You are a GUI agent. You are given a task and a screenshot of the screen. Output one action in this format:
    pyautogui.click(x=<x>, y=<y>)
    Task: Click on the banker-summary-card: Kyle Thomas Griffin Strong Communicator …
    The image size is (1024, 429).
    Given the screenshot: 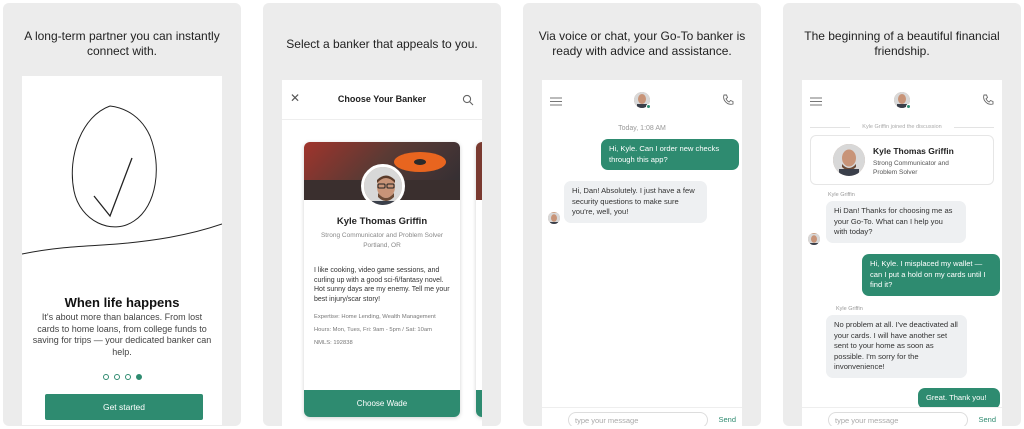 What is the action you would take?
    pyautogui.click(x=902, y=160)
    